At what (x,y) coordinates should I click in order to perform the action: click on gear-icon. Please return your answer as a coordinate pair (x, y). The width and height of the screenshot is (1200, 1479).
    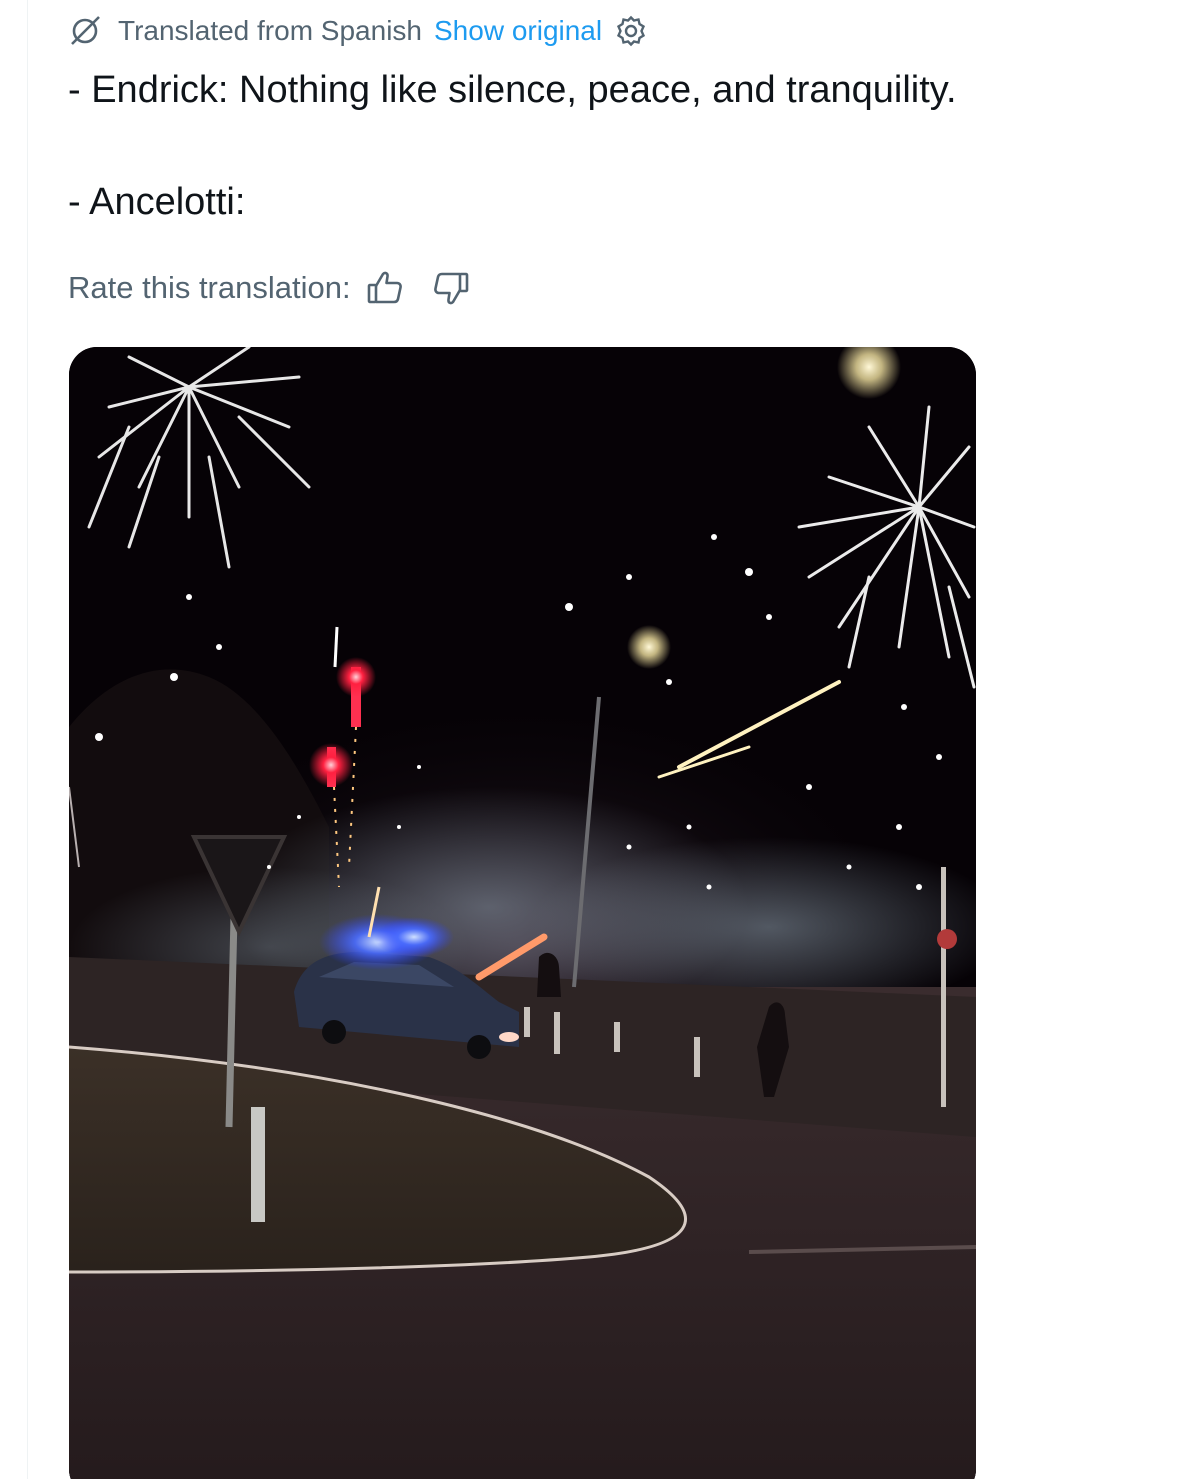
    Looking at the image, I should click on (631, 31).